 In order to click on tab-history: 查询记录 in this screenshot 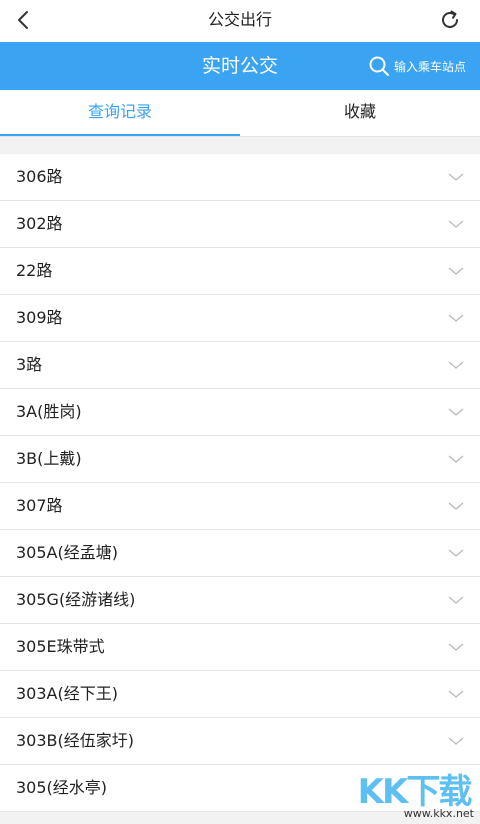, I will do `click(120, 113)`.